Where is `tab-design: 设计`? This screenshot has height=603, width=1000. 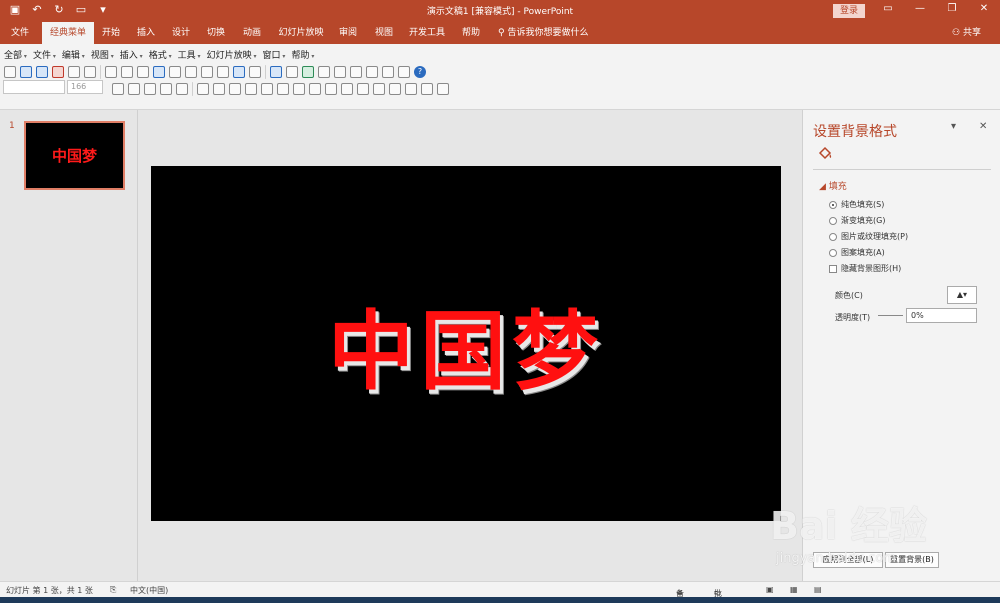 tab-design: 设计 is located at coordinates (181, 33).